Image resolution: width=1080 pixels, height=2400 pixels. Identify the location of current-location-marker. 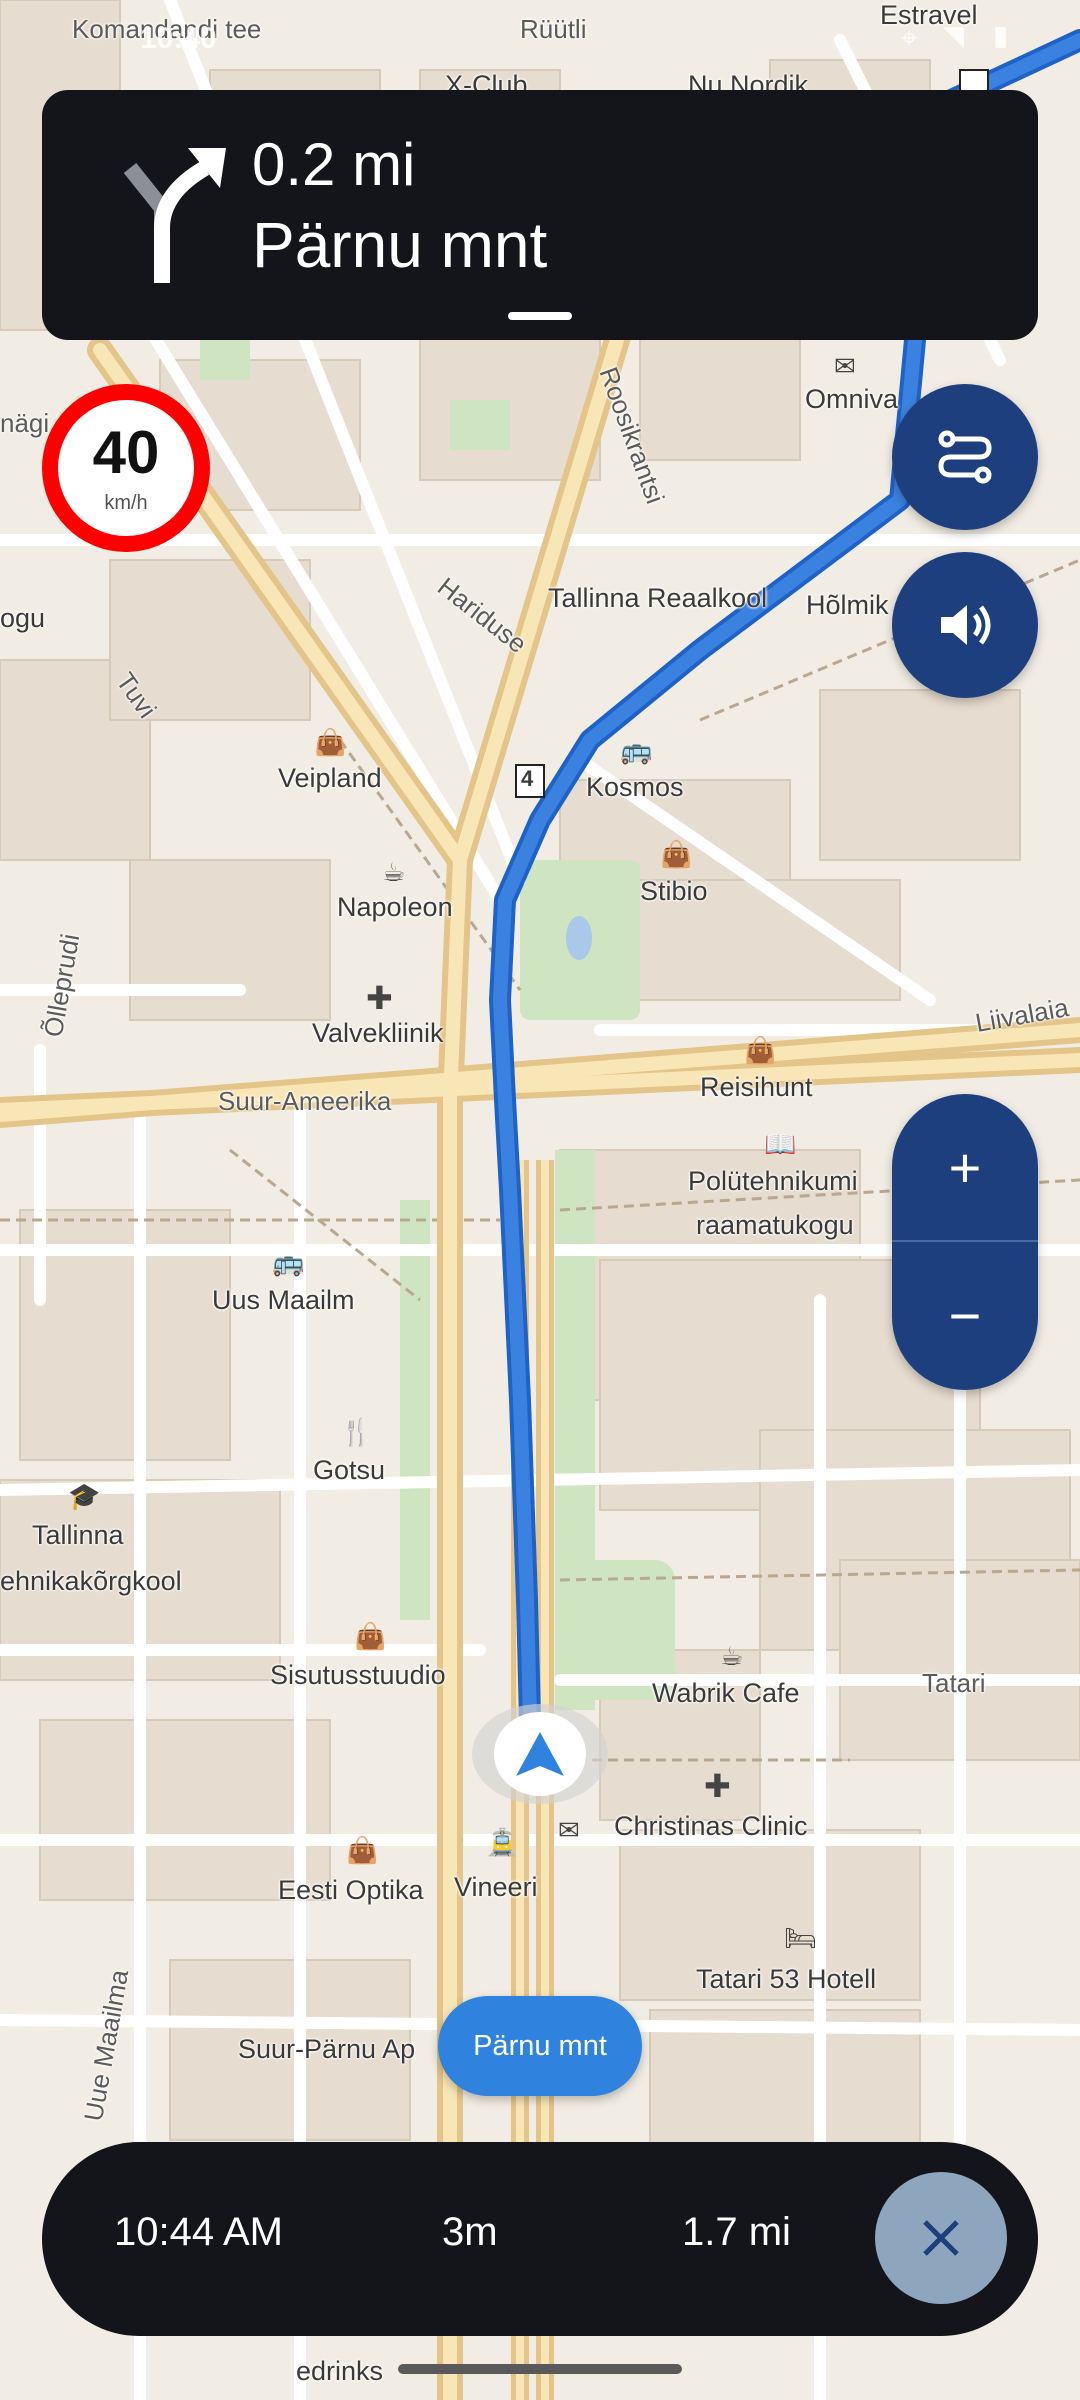
(540, 1754).